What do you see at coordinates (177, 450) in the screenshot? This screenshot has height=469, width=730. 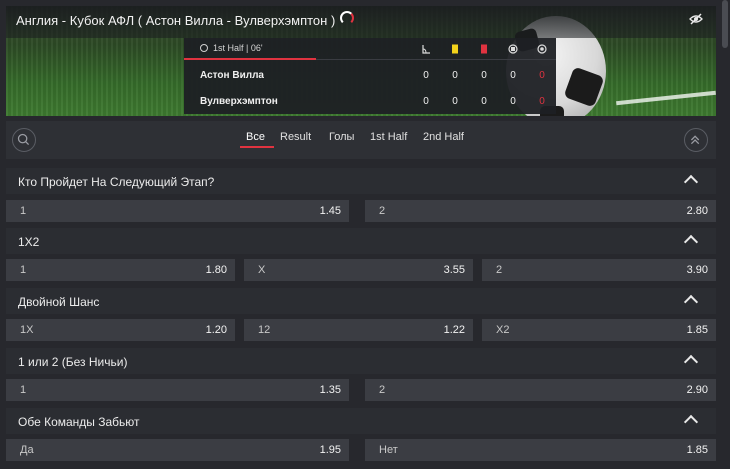 I see `odd-button: Да 1.95` at bounding box center [177, 450].